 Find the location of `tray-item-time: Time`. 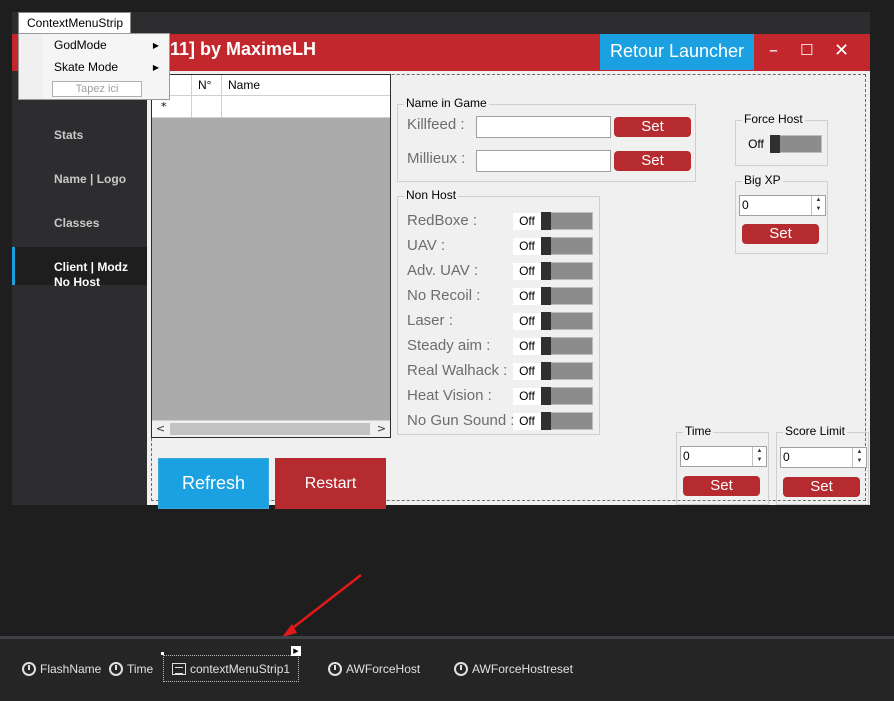

tray-item-time: Time is located at coordinates (131, 669).